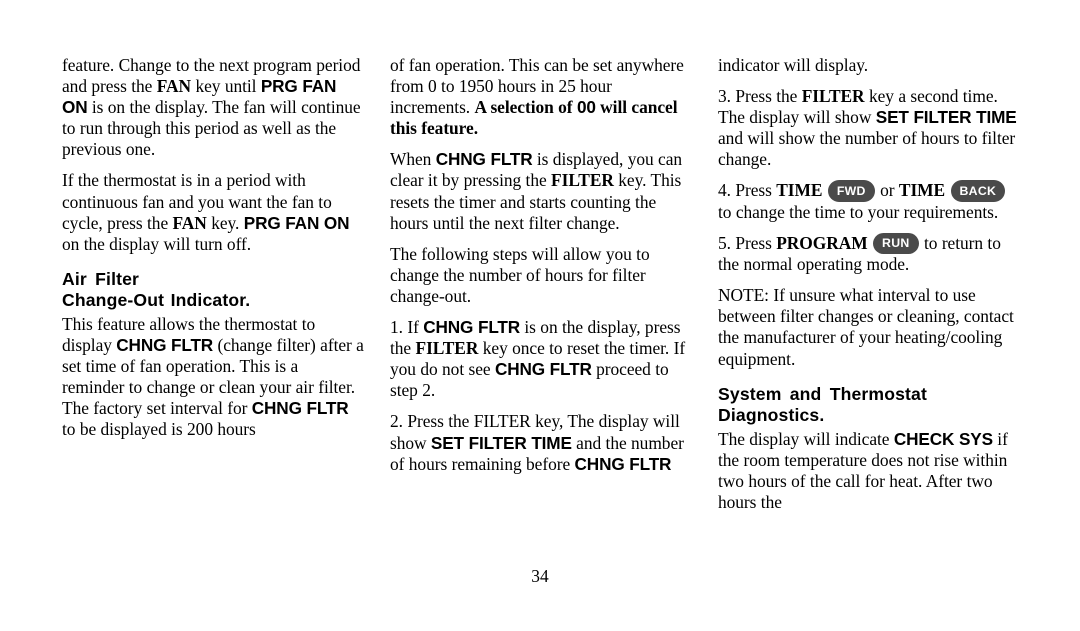 This screenshot has height=631, width=1080. Describe the element at coordinates (226, 86) in the screenshot. I see `text-run: key until` at that location.